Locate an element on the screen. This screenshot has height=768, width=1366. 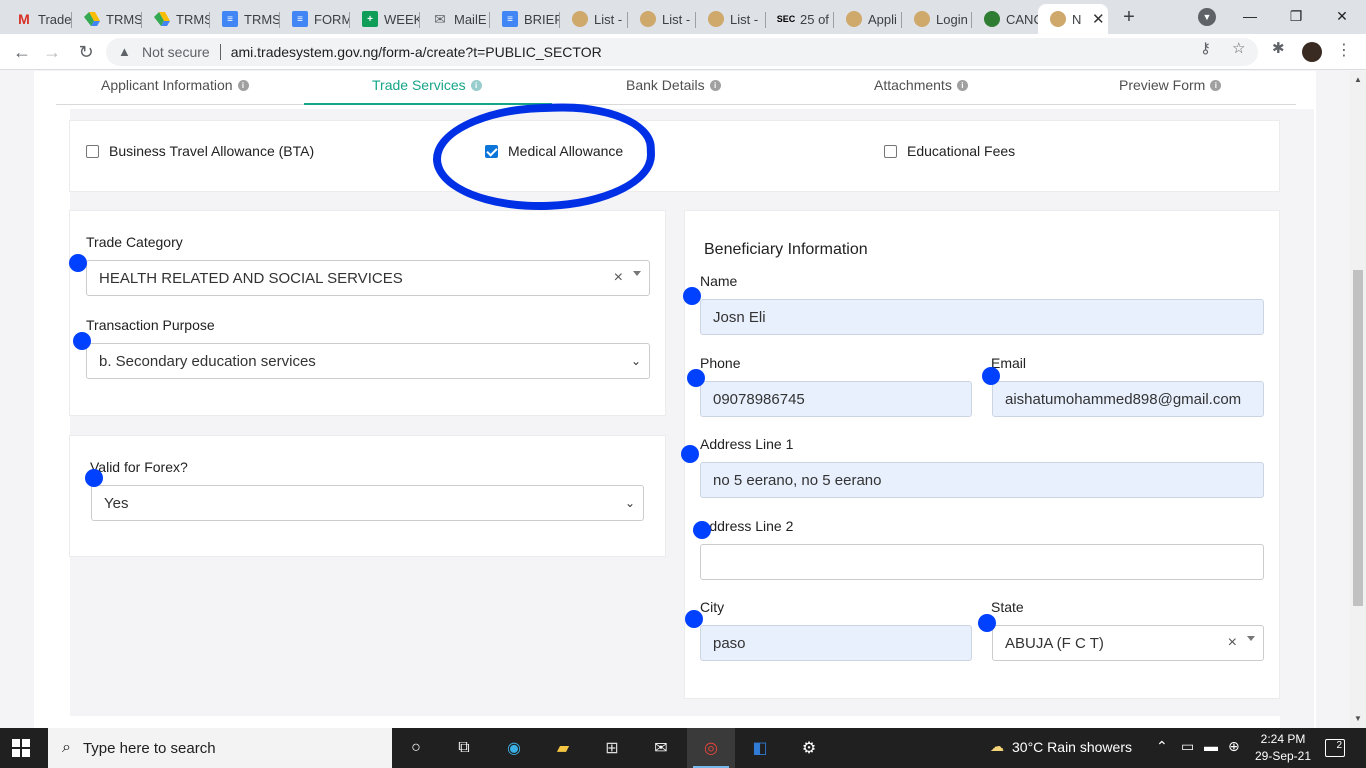
store-icon: ⊞ is located at coordinates (612, 748).